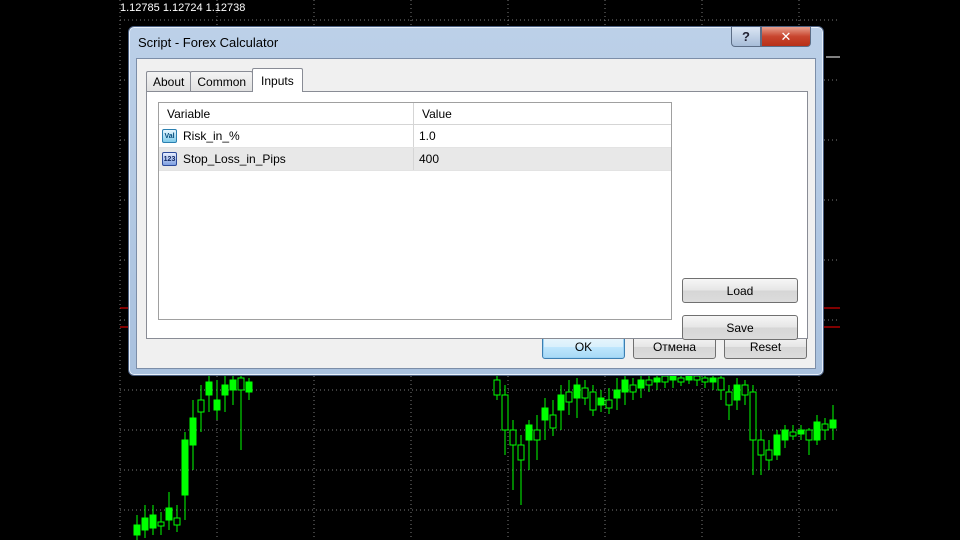 This screenshot has width=960, height=540. Describe the element at coordinates (169, 81) in the screenshot. I see `tab-about: About` at that location.